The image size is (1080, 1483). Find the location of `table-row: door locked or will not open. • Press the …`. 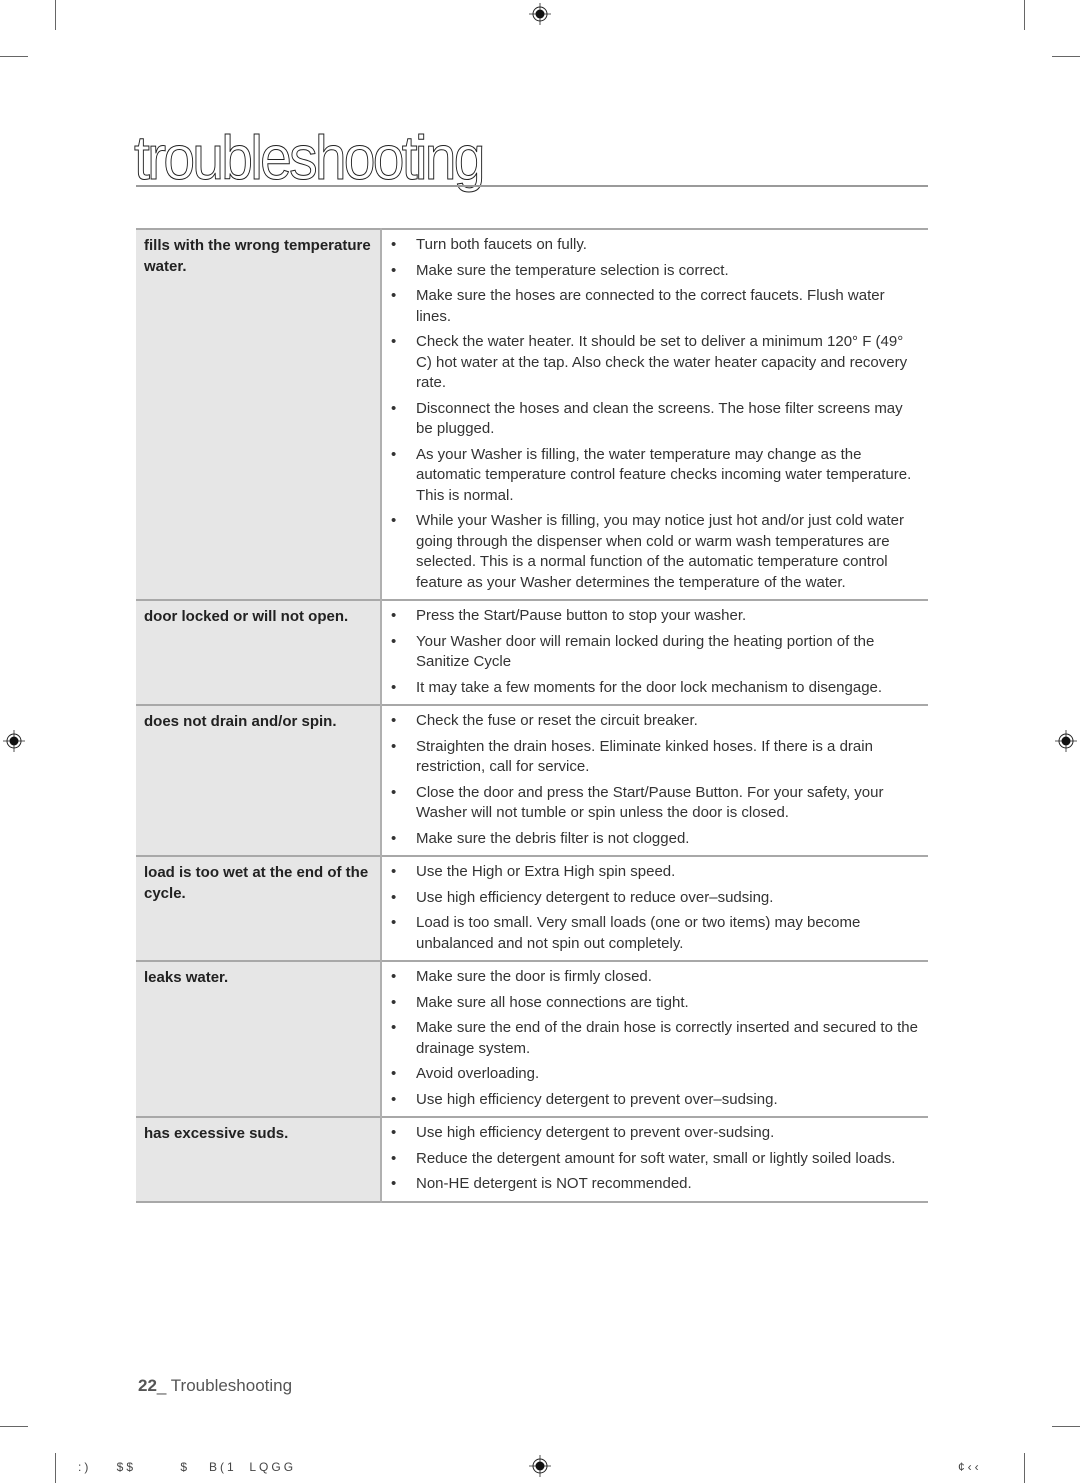

table-row: door locked or will not open. • Press the … is located at coordinates (532, 652).